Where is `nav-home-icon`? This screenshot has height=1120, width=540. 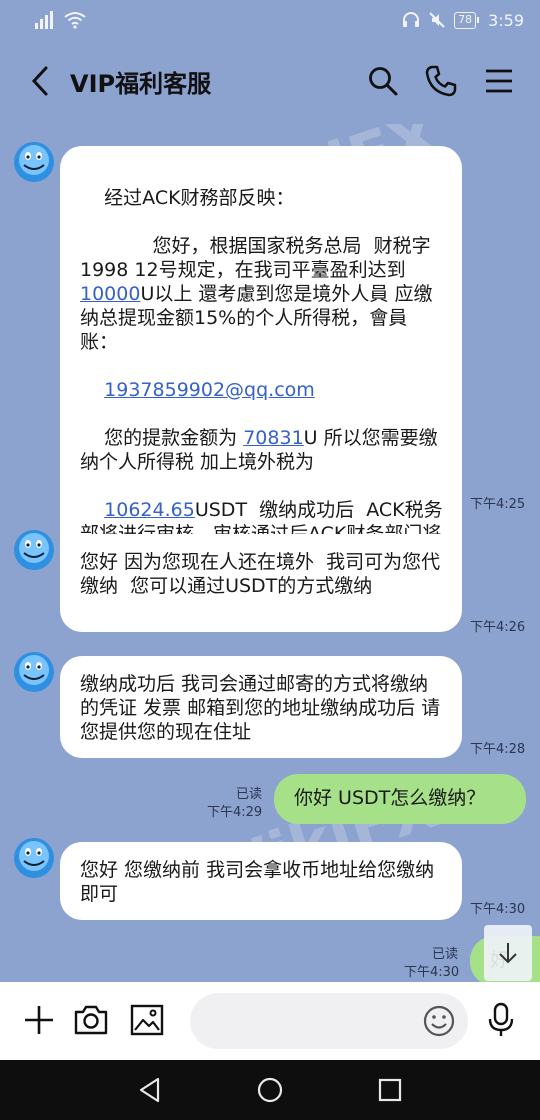 nav-home-icon is located at coordinates (270, 1090).